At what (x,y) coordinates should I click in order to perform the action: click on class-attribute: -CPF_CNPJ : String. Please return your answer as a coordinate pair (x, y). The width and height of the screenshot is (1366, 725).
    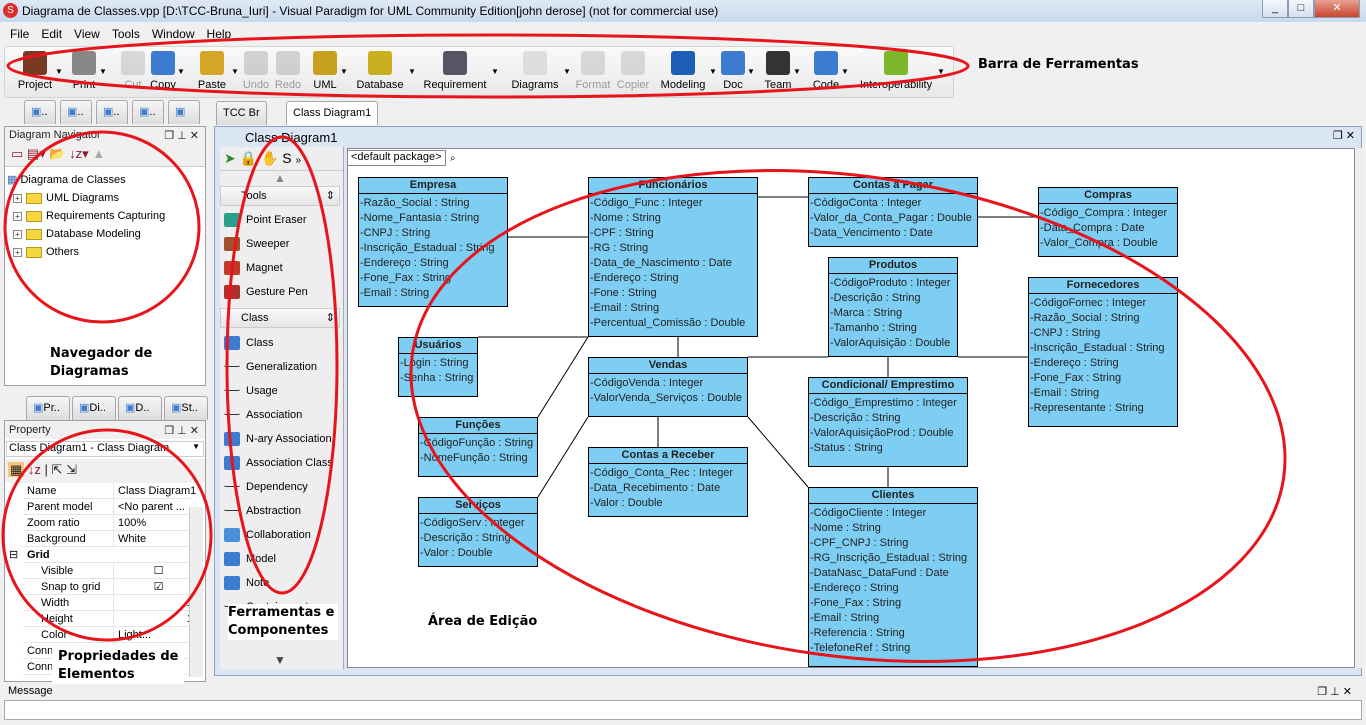
    Looking at the image, I should click on (859, 543).